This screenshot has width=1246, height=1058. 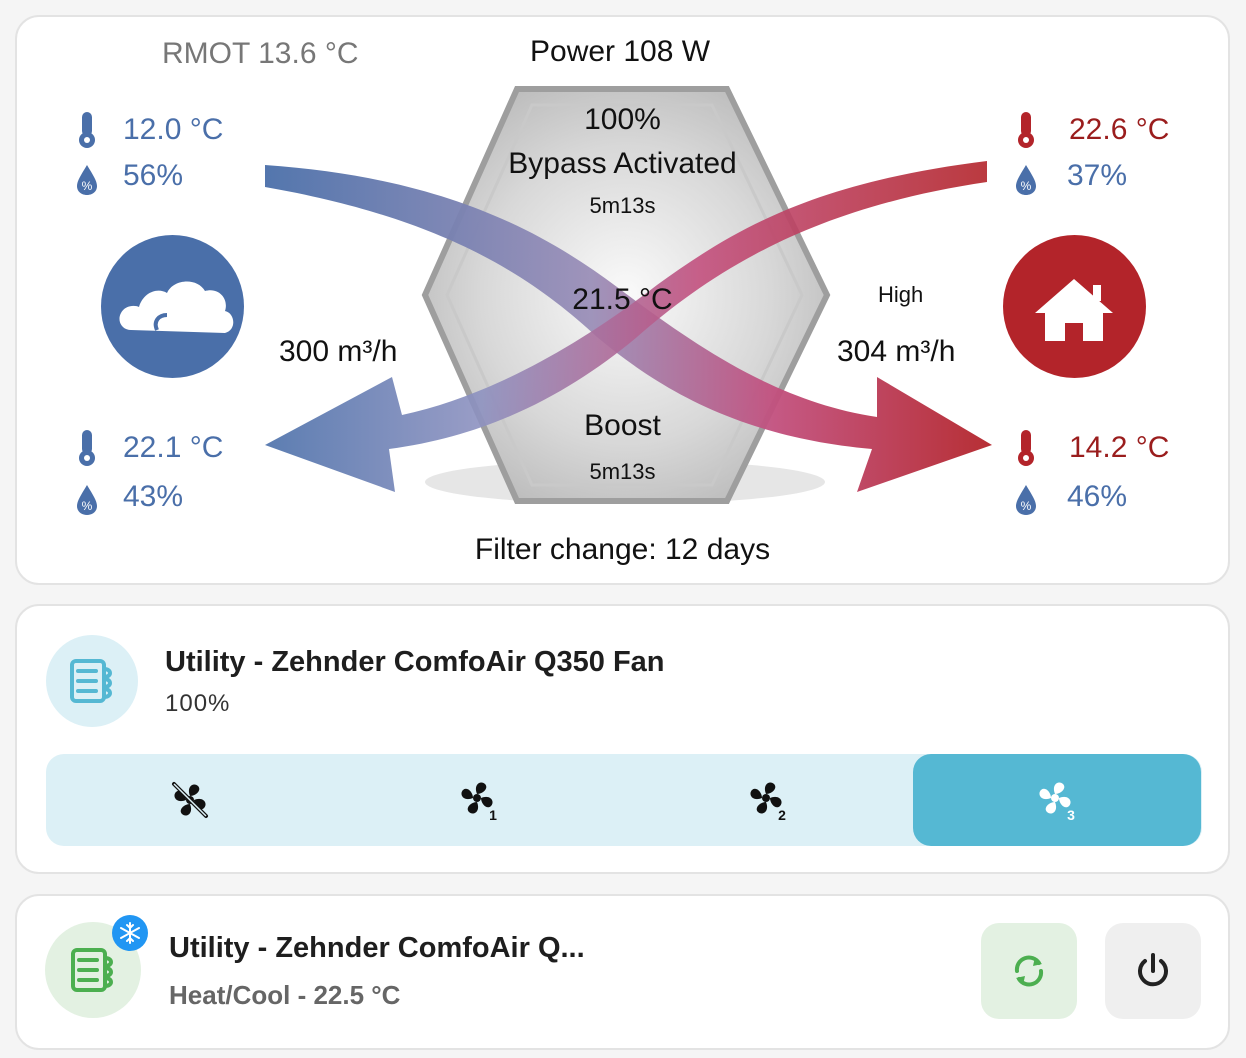 I want to click on fan-off-icon, so click(x=190, y=800).